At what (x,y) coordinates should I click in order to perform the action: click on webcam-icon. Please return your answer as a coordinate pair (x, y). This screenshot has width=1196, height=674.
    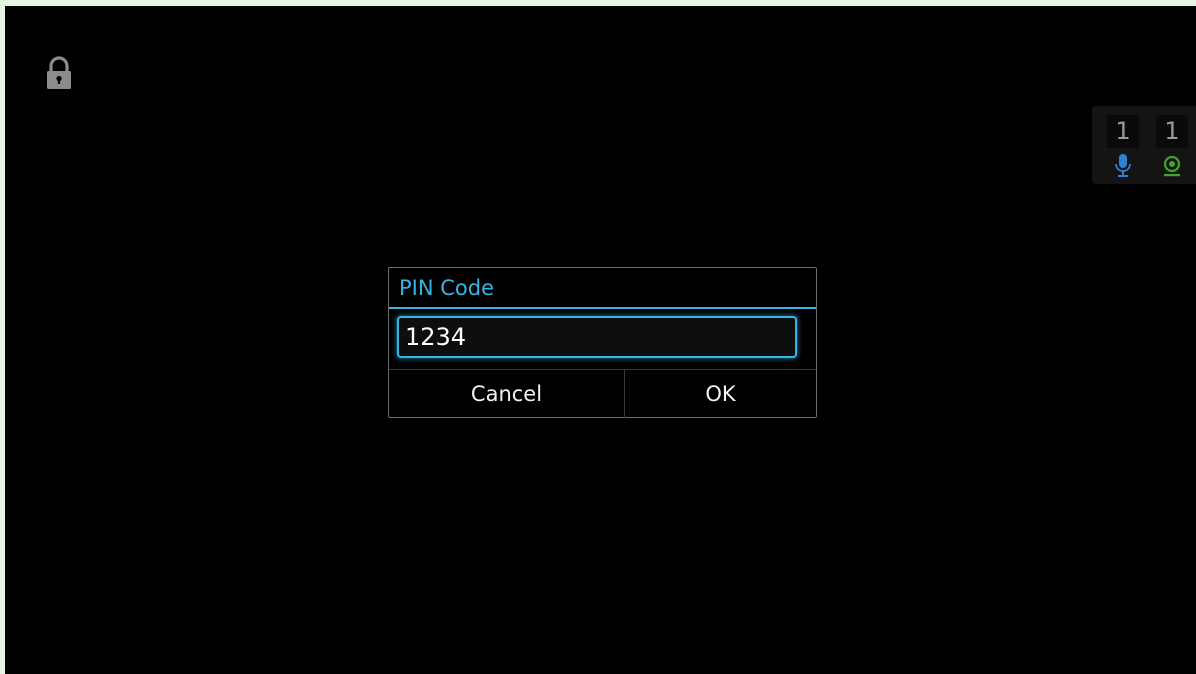
    Looking at the image, I should click on (1172, 166).